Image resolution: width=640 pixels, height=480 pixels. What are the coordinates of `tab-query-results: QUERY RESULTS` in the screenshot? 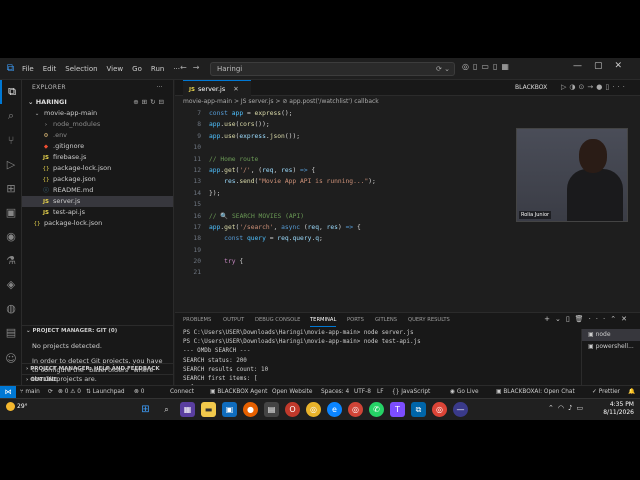 It's located at (429, 320).